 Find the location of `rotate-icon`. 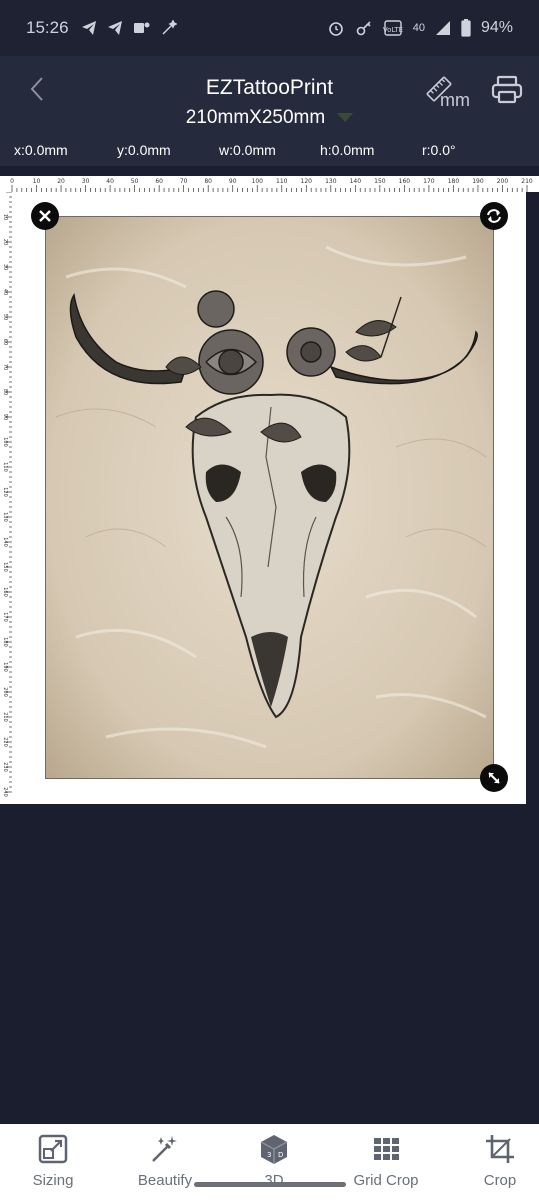

rotate-icon is located at coordinates (494, 216).